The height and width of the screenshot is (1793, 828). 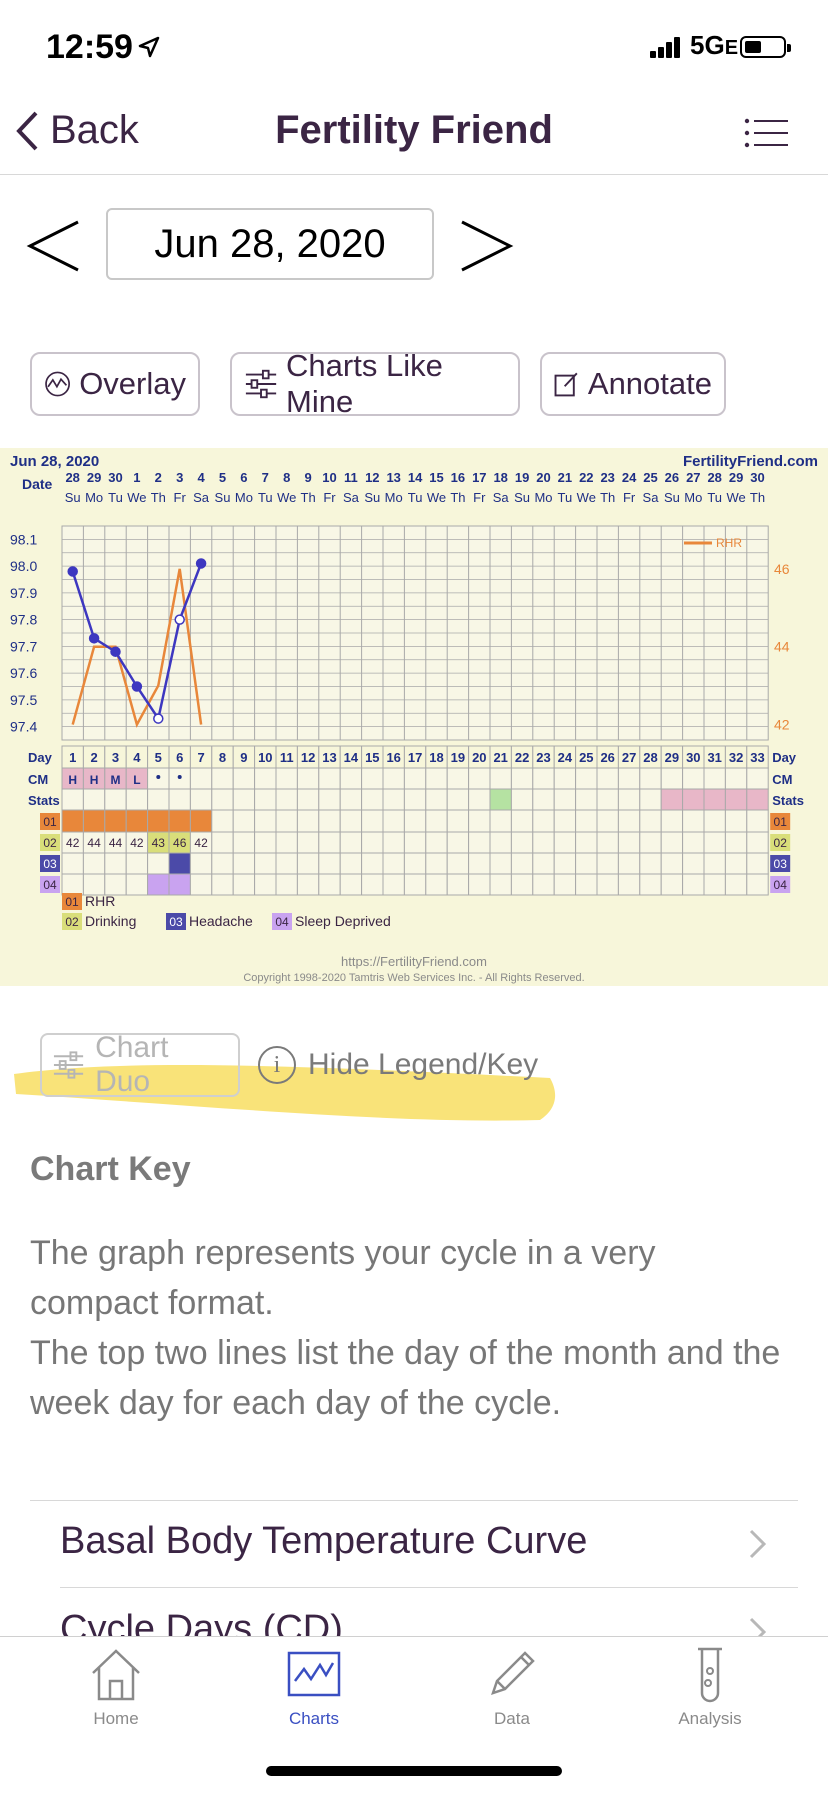 What do you see at coordinates (436, 497) in the screenshot?
I see `weekday-label: We` at bounding box center [436, 497].